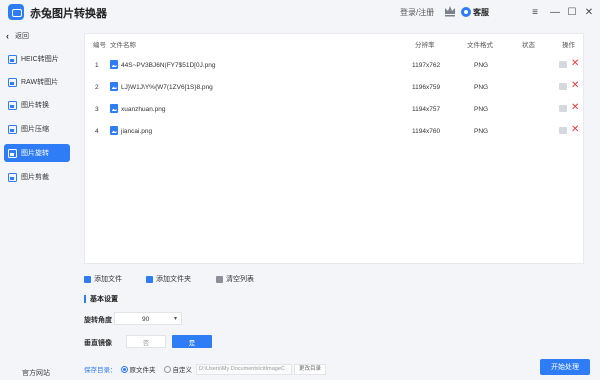  I want to click on dropdown-arrow-icon: ▾, so click(175, 319).